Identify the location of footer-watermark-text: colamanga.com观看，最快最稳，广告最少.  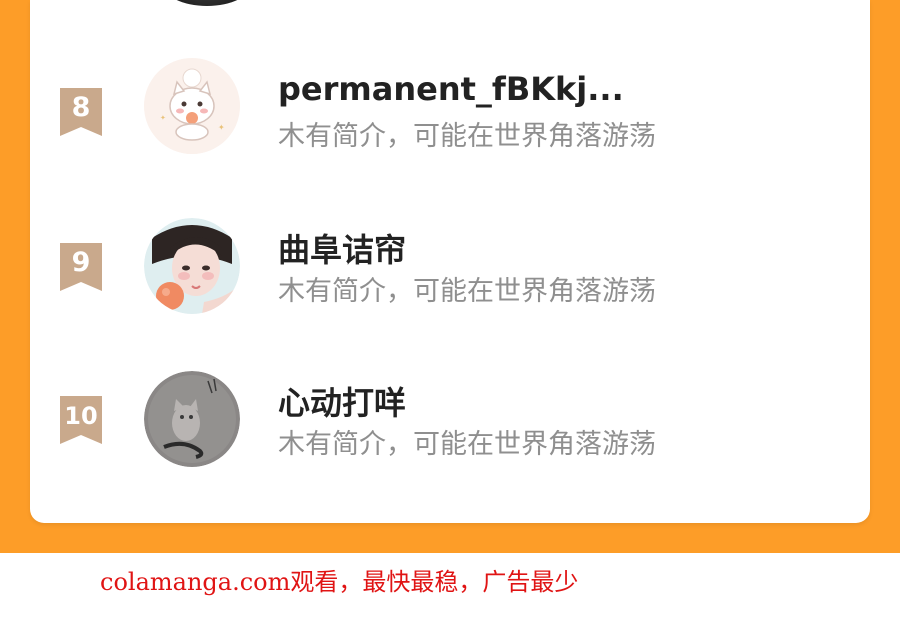
(339, 582).